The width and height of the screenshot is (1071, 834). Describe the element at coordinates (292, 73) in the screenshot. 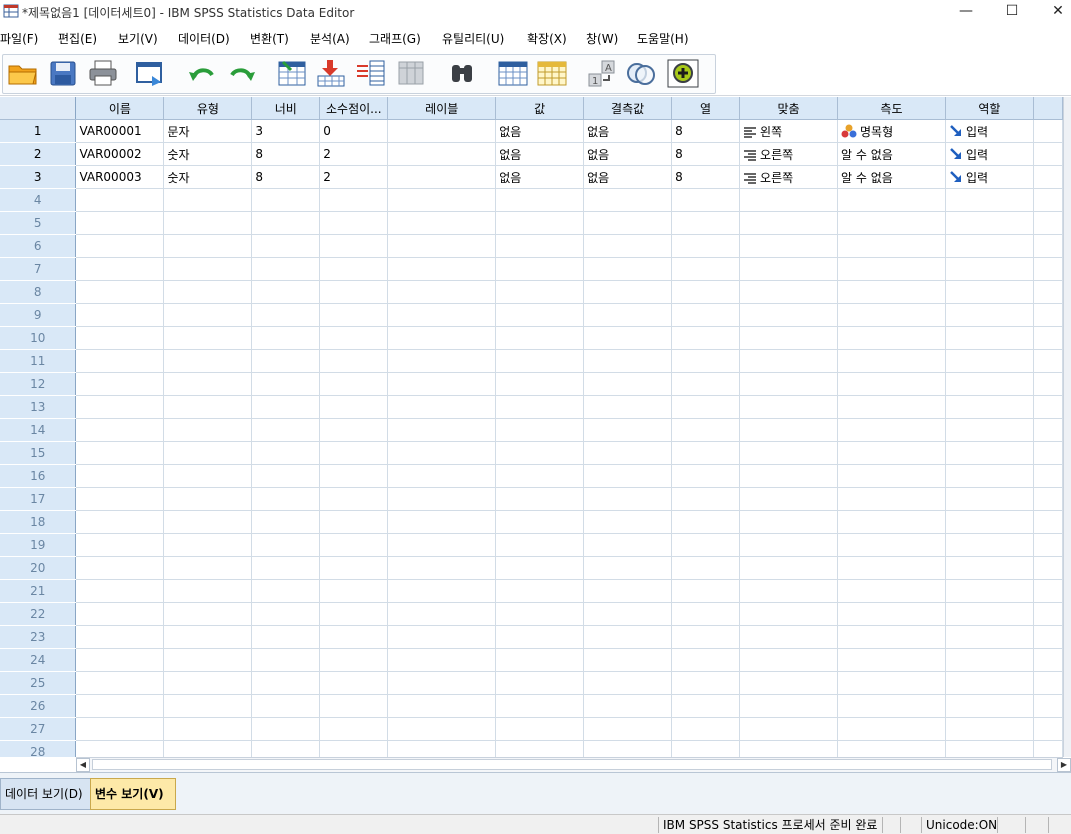

I see `go-to-case-icon` at that location.